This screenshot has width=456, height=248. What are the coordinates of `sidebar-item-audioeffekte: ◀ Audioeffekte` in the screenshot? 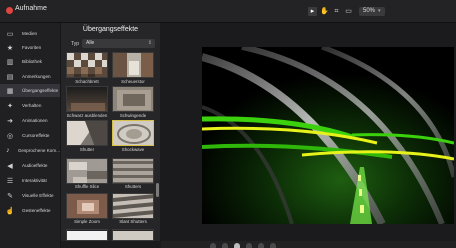 It's located at (30, 165).